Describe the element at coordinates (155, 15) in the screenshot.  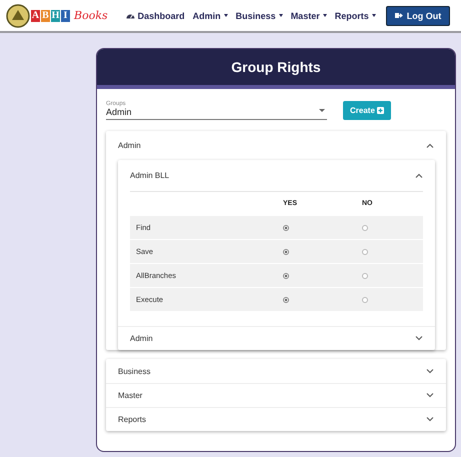
I see `nav-link: Dashboard` at that location.